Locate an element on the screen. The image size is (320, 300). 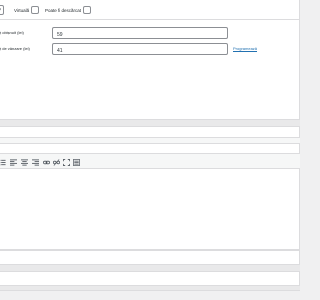
virtual-option: Virtuală is located at coordinates (27, 10).